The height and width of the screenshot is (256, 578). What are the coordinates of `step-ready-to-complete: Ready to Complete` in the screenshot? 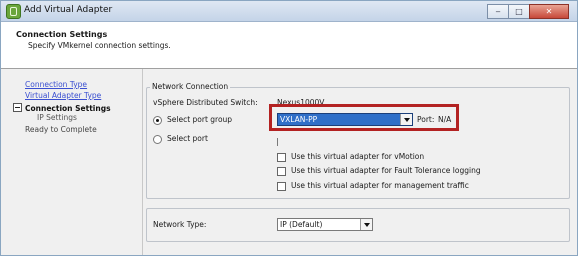 It's located at (61, 129).